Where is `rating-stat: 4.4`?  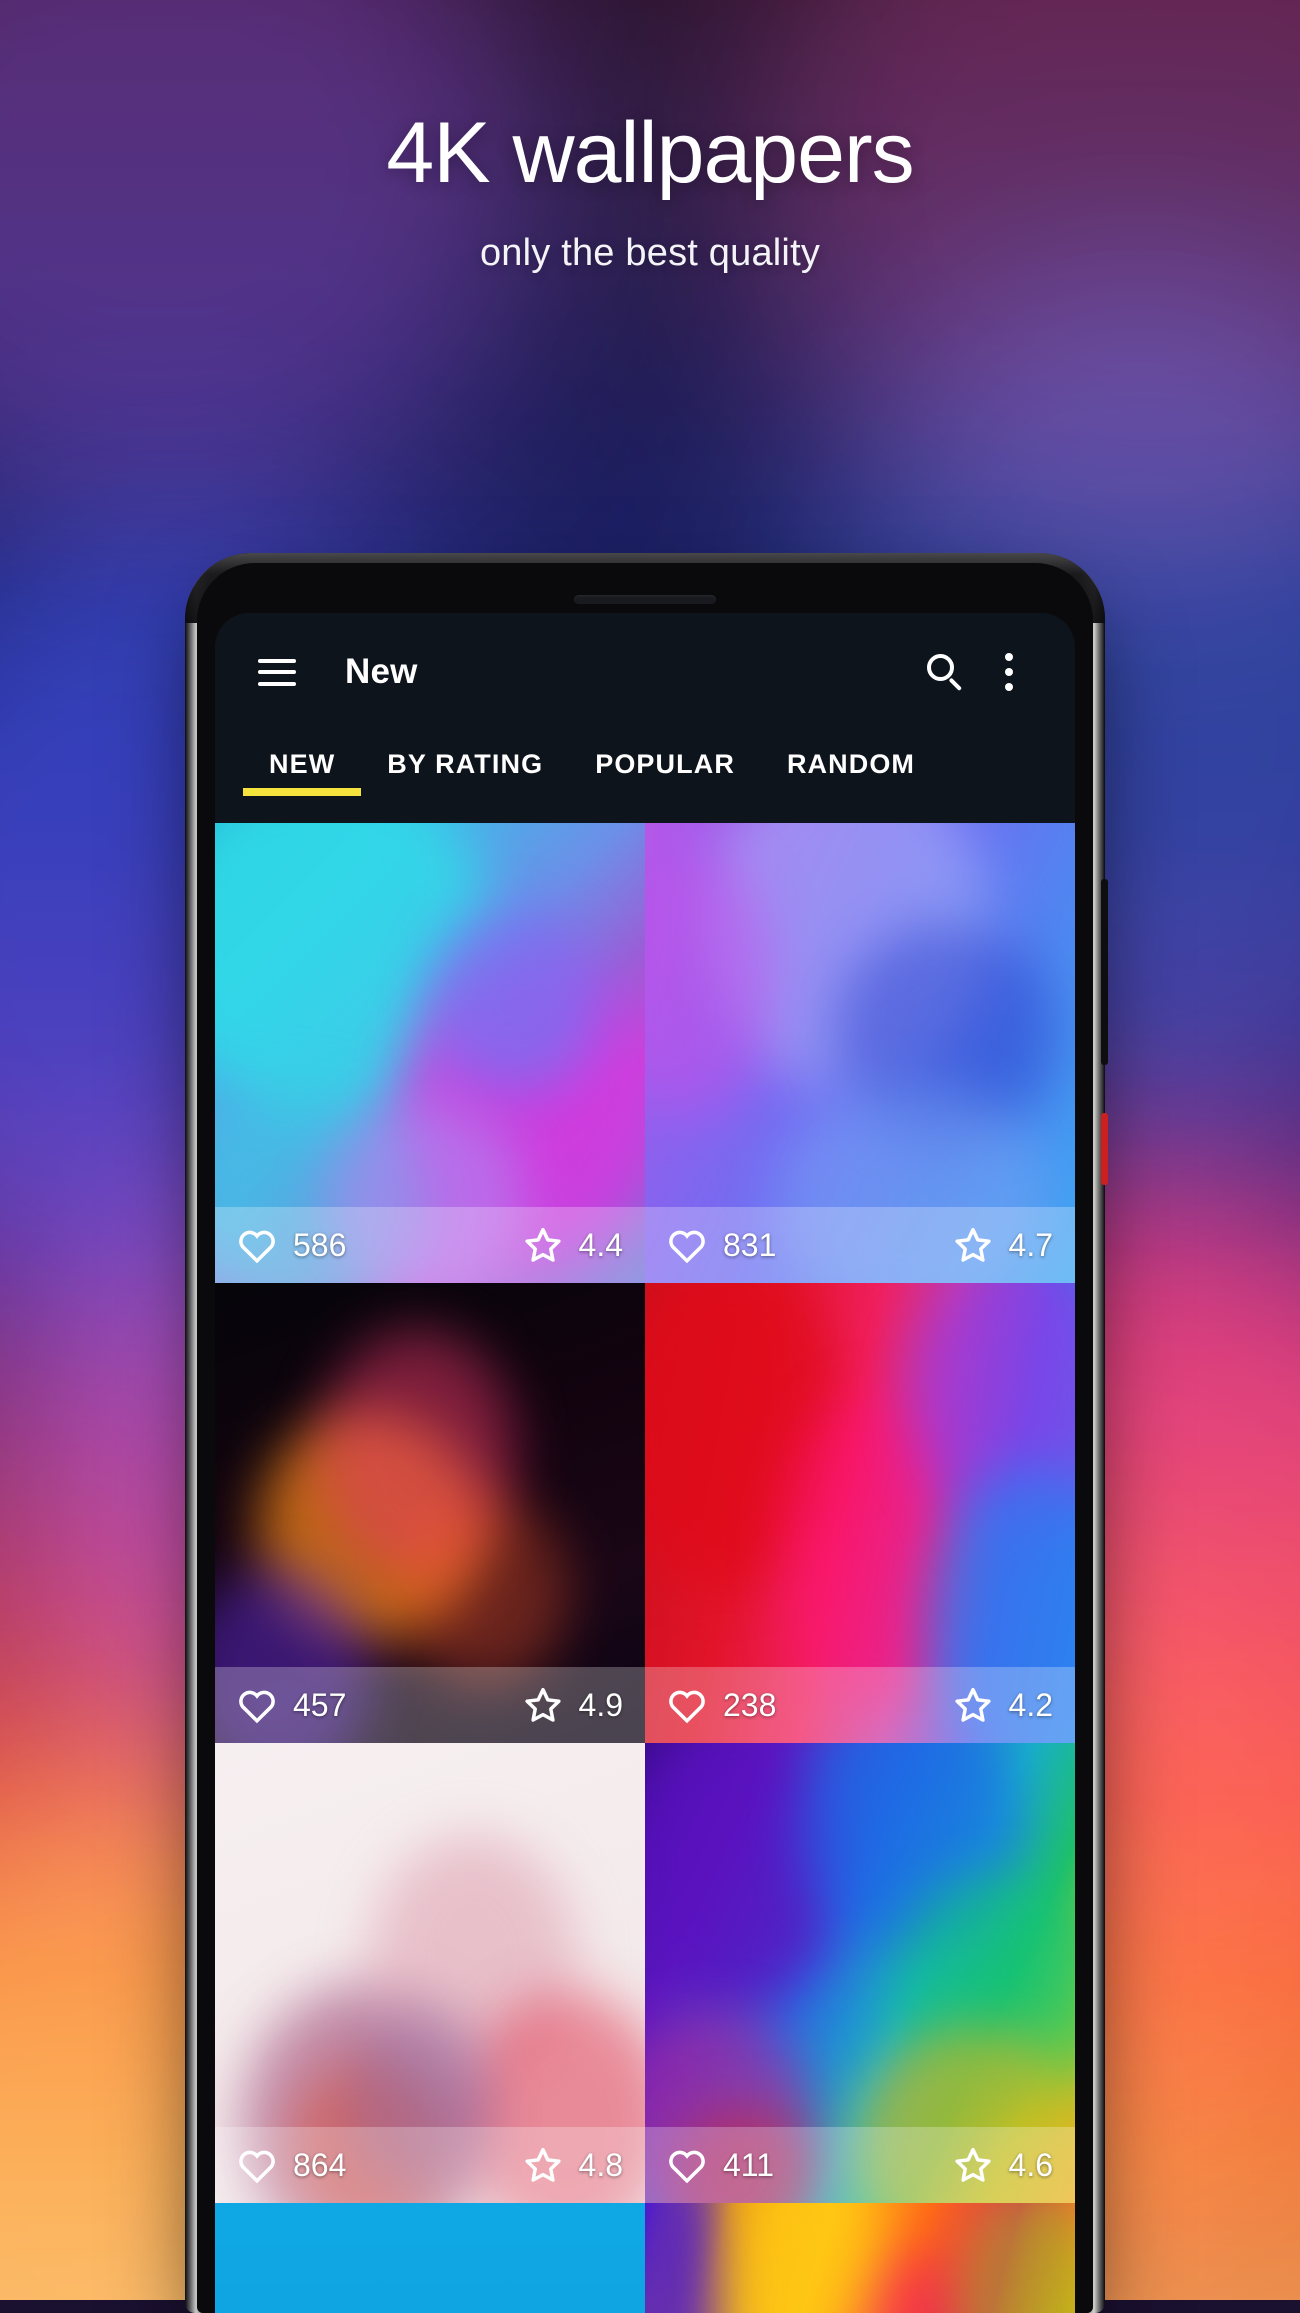 rating-stat: 4.4 is located at coordinates (573, 1245).